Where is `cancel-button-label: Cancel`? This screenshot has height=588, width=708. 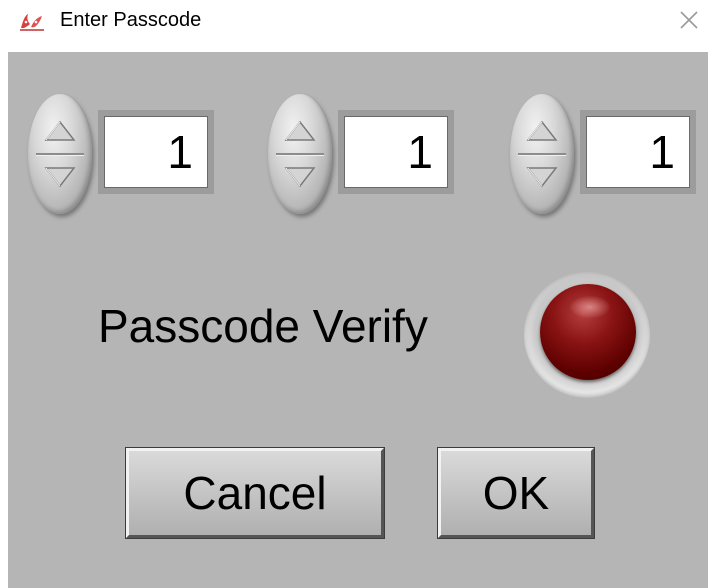
cancel-button-label: Cancel is located at coordinates (255, 493).